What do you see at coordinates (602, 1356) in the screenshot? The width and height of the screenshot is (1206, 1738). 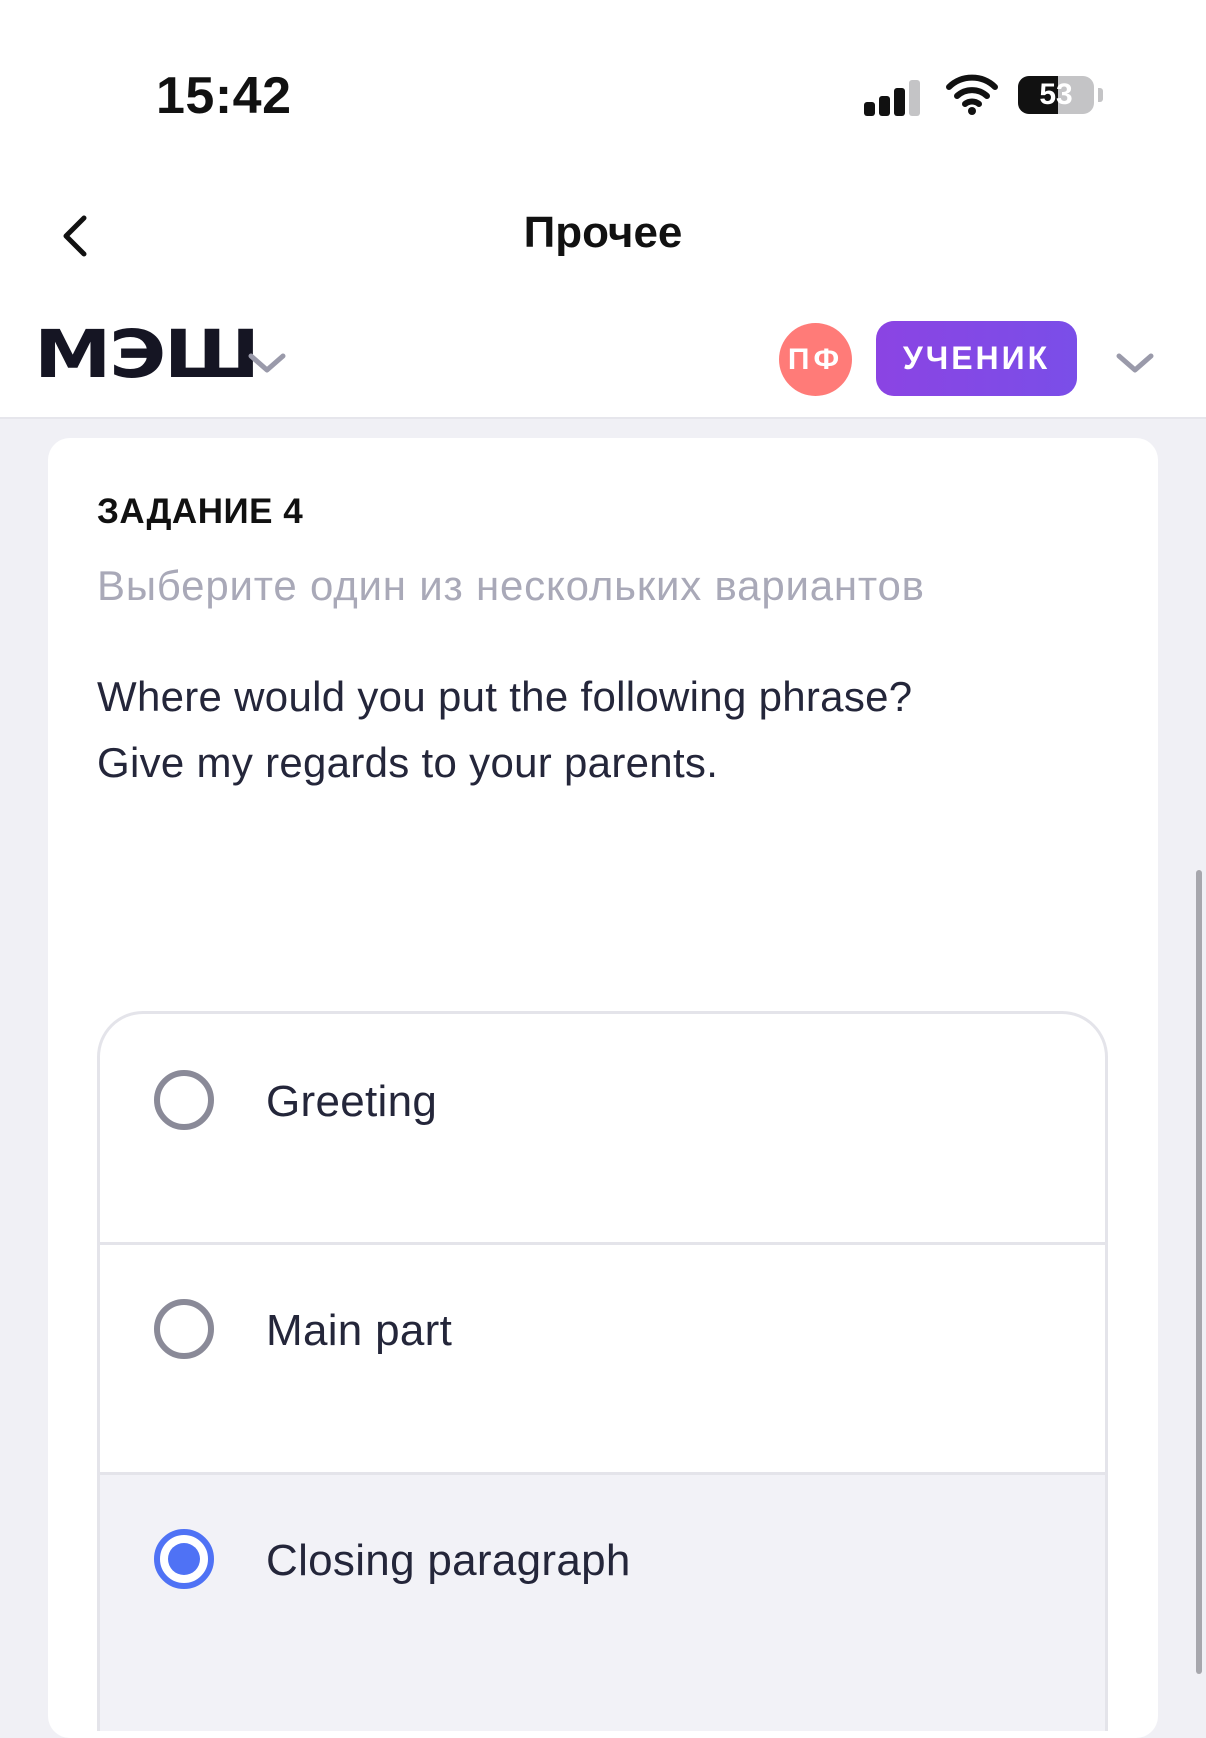 I see `option-main-part: Main part` at bounding box center [602, 1356].